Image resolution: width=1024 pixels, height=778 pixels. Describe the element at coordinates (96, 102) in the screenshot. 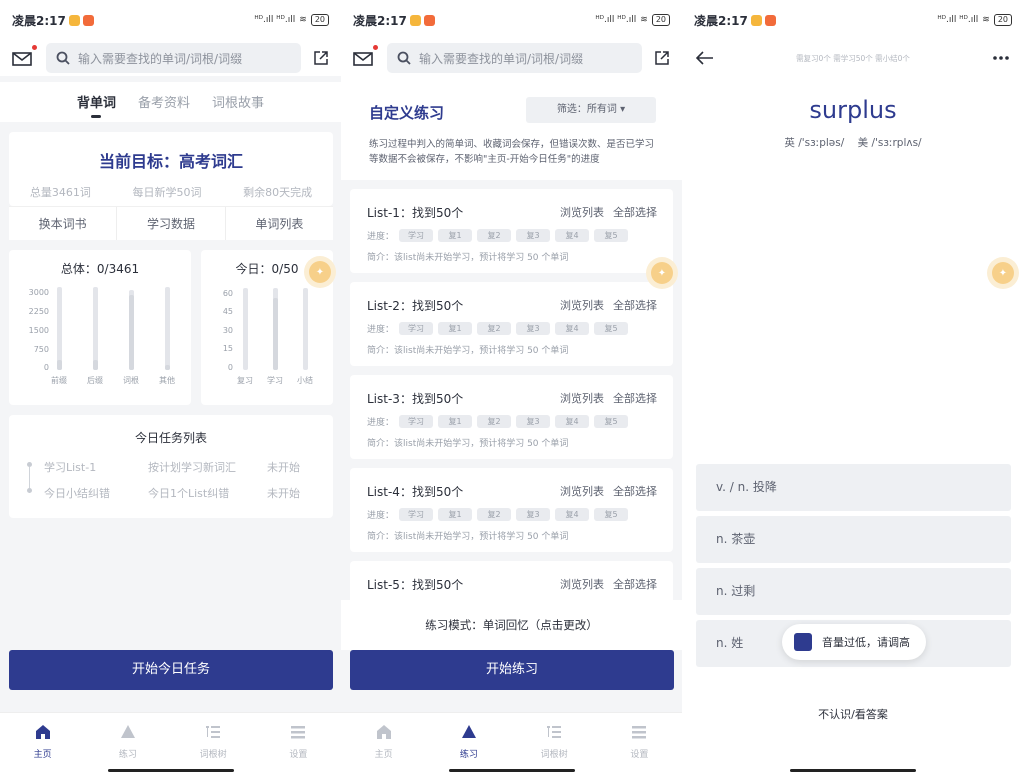

I see `tab-study: 背单词` at that location.